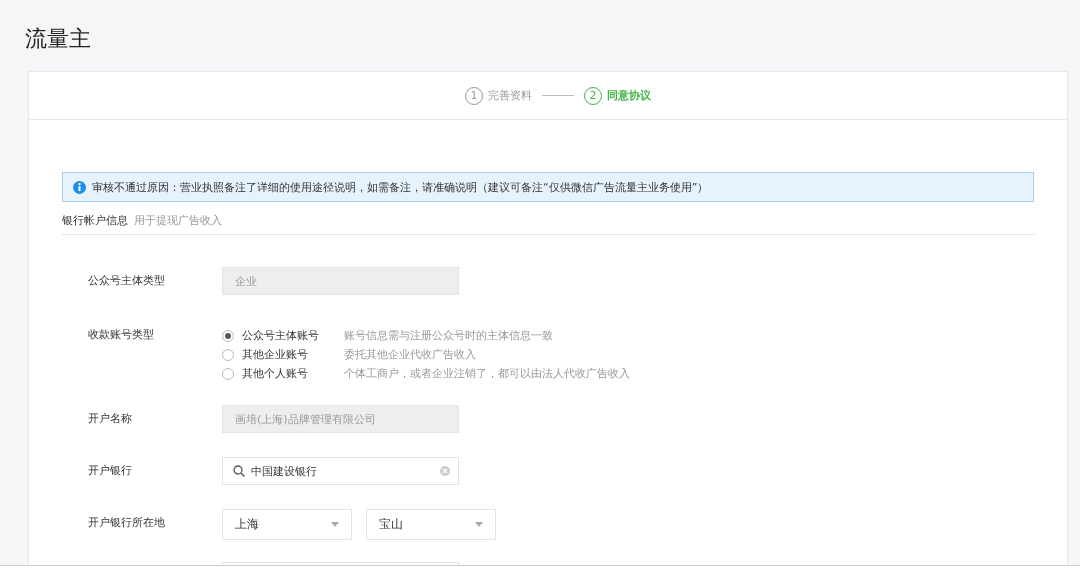  I want to click on search-field: 中国建设银行, so click(340, 471).